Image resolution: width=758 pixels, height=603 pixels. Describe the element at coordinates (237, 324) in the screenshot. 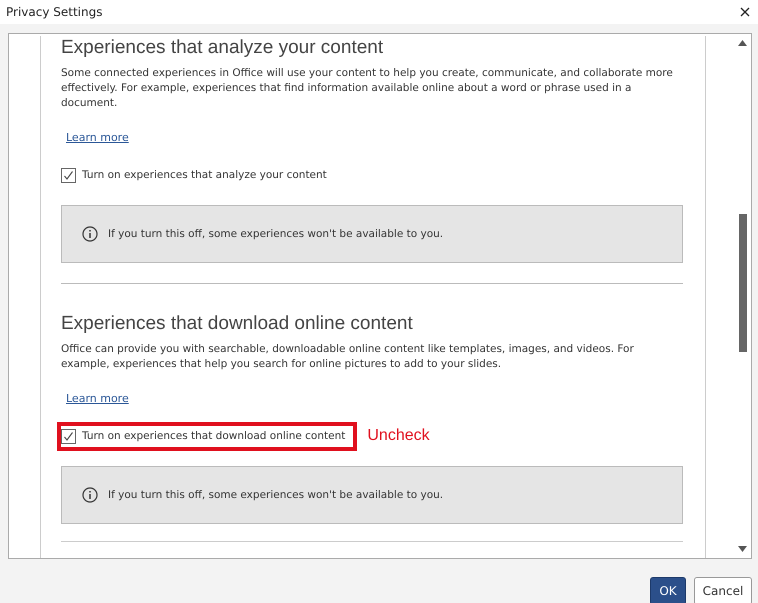

I see `section-heading: Experiences that download online content` at that location.